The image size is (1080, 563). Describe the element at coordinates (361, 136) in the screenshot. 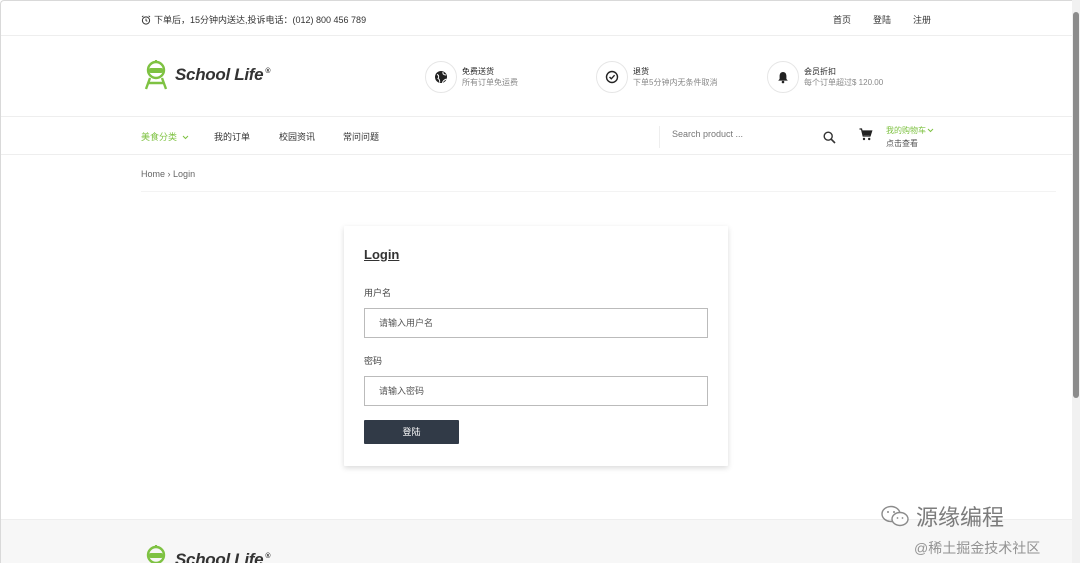

I see `nav-item-faq: 常问问题` at that location.